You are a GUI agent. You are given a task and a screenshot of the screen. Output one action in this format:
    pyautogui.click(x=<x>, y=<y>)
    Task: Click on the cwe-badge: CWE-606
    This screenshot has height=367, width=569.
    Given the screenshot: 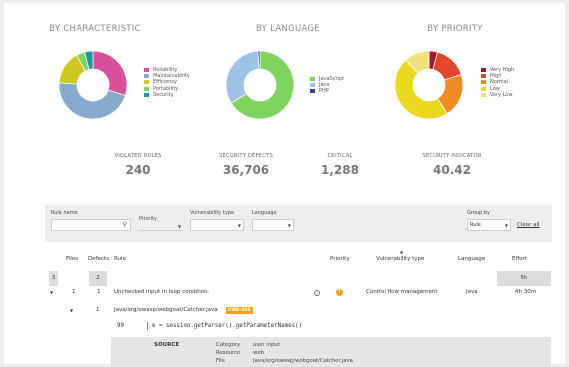 What is the action you would take?
    pyautogui.click(x=239, y=310)
    